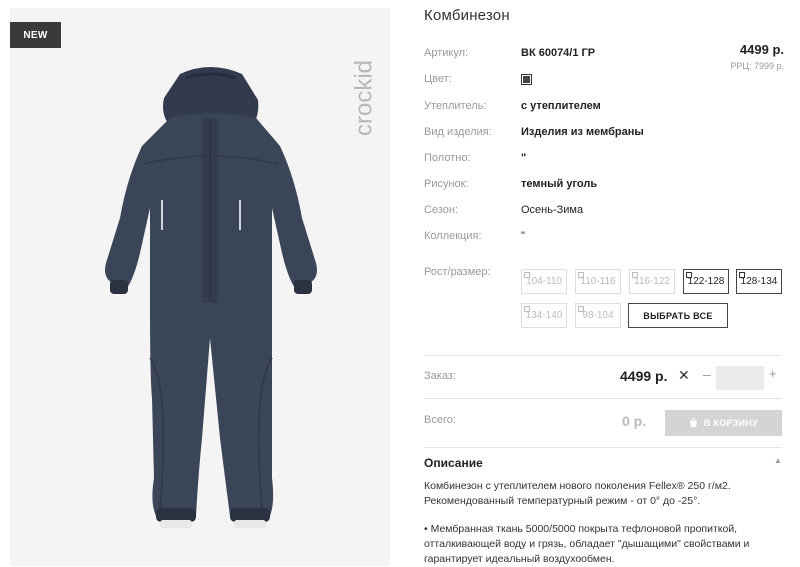 The image size is (800, 567). I want to click on size-label: 98-104, so click(598, 315).